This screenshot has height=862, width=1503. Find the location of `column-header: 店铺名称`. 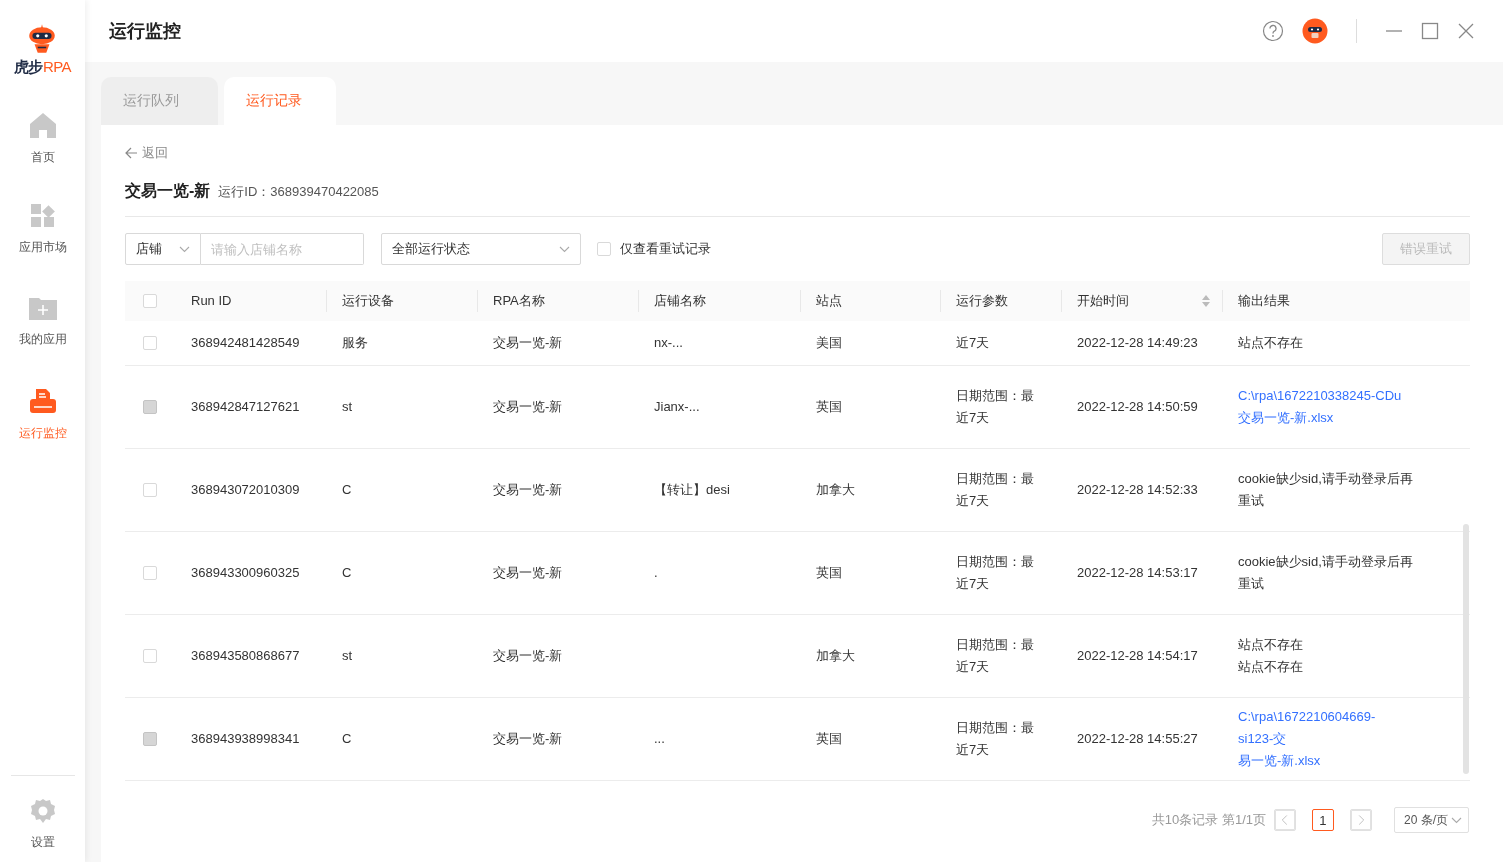

column-header: 店铺名称 is located at coordinates (680, 301).